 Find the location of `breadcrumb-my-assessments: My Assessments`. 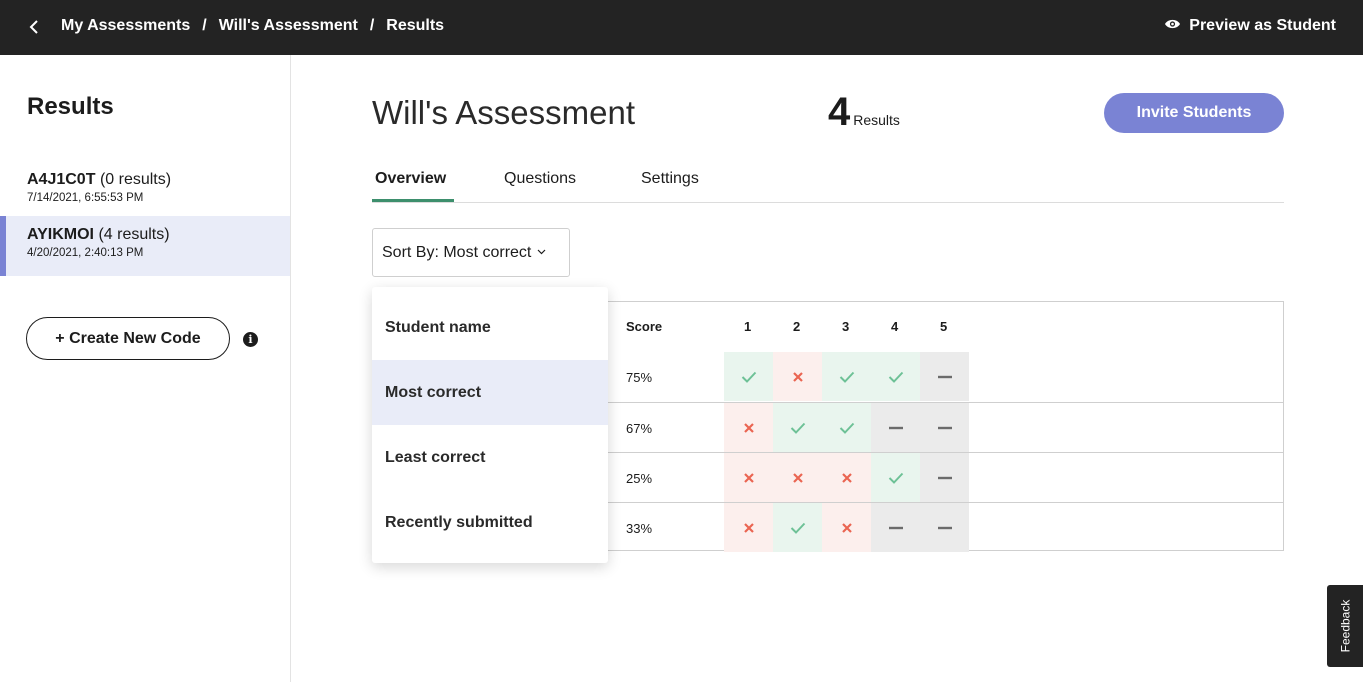

breadcrumb-my-assessments: My Assessments is located at coordinates (125, 26).